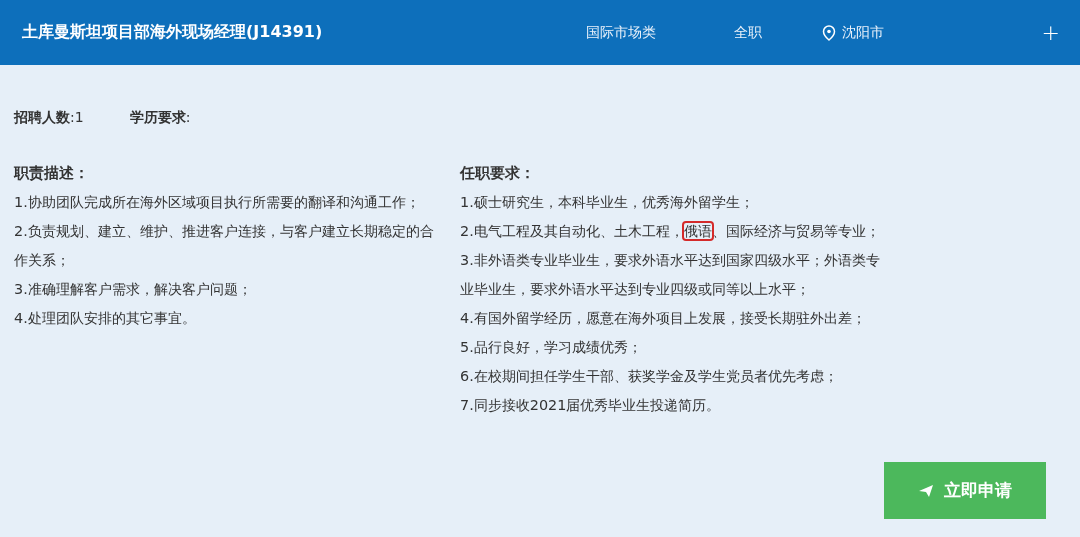 The width and height of the screenshot is (1080, 537). I want to click on list-item: 1.协助团队完成所在海外区域项目执行所需要的翻译和沟通工作；, so click(217, 202).